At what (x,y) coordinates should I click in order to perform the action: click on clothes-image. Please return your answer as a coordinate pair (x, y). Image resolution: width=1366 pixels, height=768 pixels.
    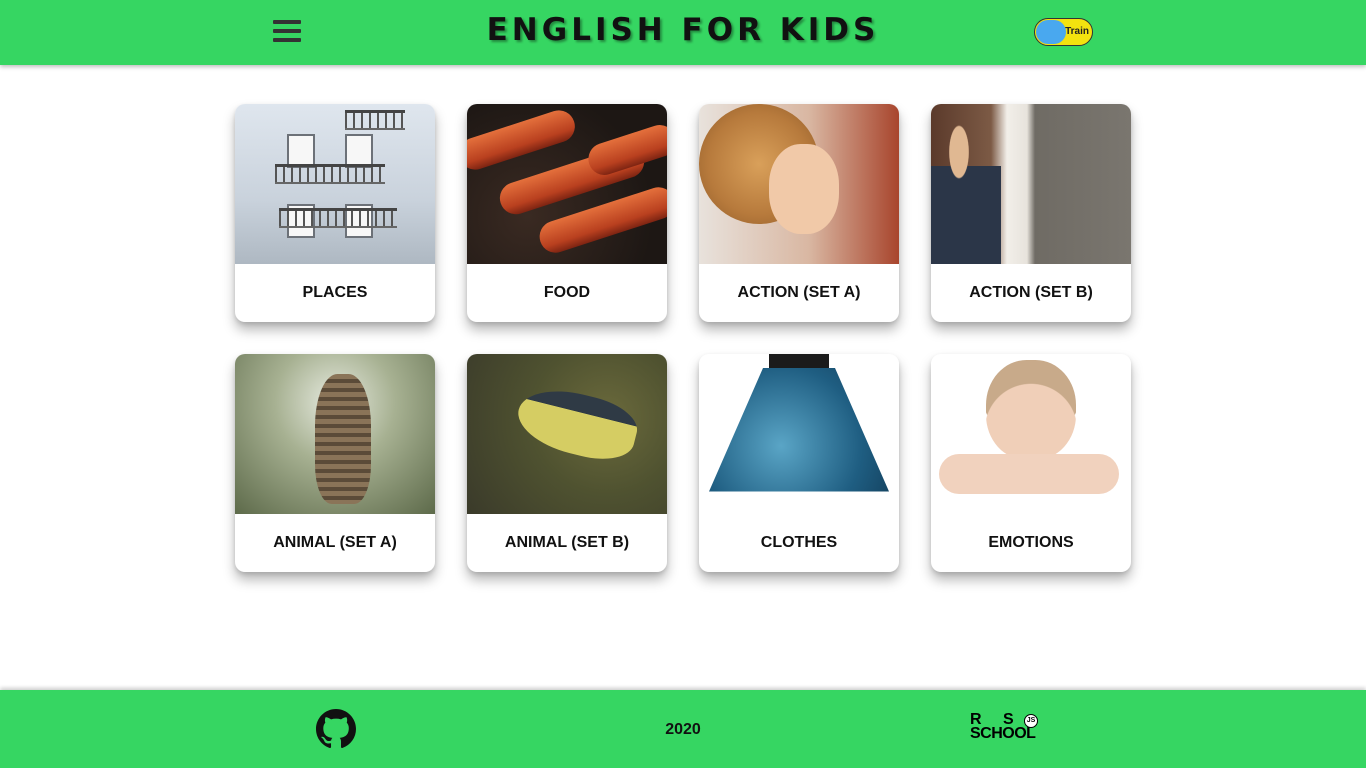
    Looking at the image, I should click on (799, 434).